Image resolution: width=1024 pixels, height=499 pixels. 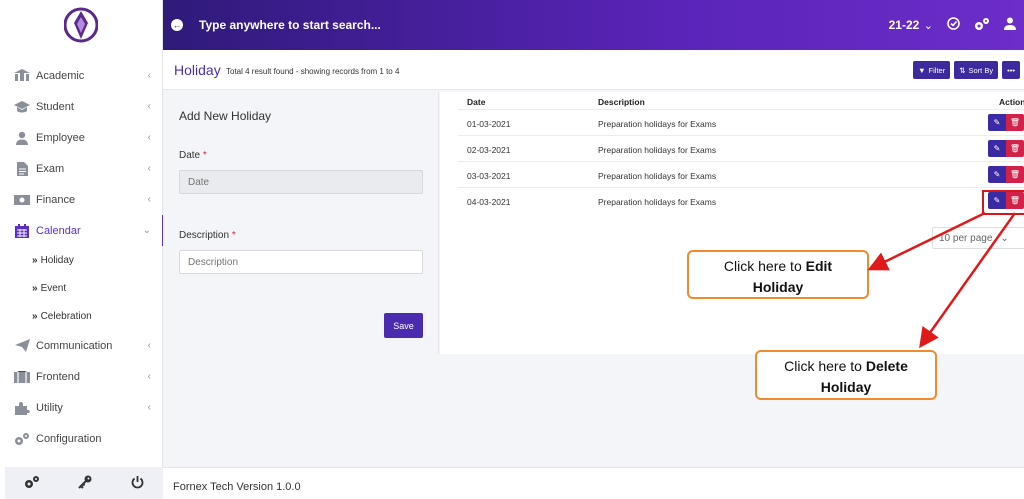 What do you see at coordinates (1011, 102) in the screenshot?
I see `column-header-action: Action` at bounding box center [1011, 102].